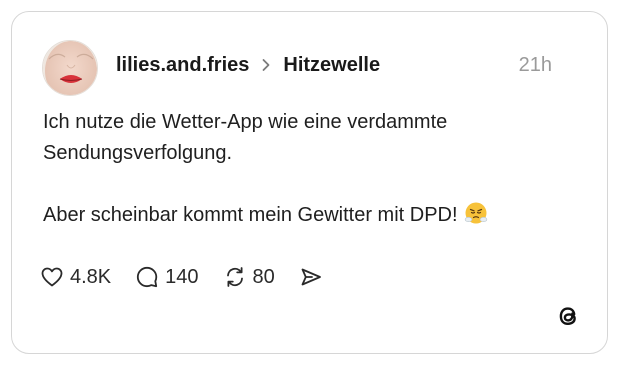 This screenshot has width=620, height=367. What do you see at coordinates (182, 65) in the screenshot?
I see `username-link: lilies.and.fries` at bounding box center [182, 65].